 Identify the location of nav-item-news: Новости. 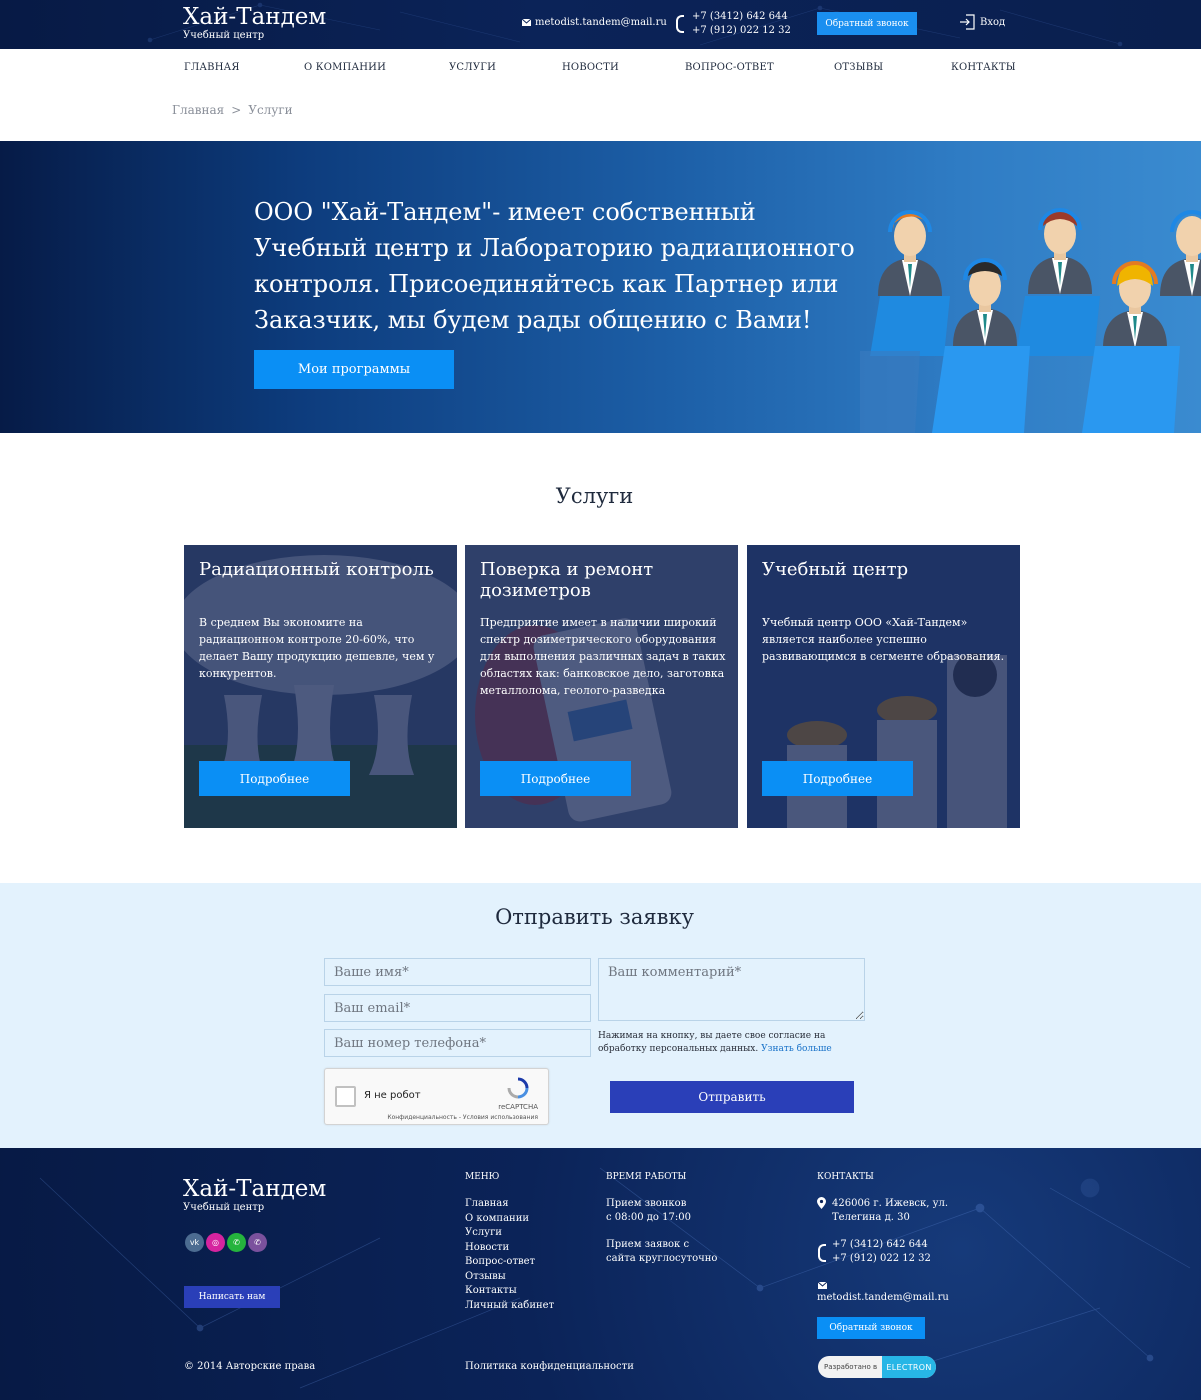
(590, 67).